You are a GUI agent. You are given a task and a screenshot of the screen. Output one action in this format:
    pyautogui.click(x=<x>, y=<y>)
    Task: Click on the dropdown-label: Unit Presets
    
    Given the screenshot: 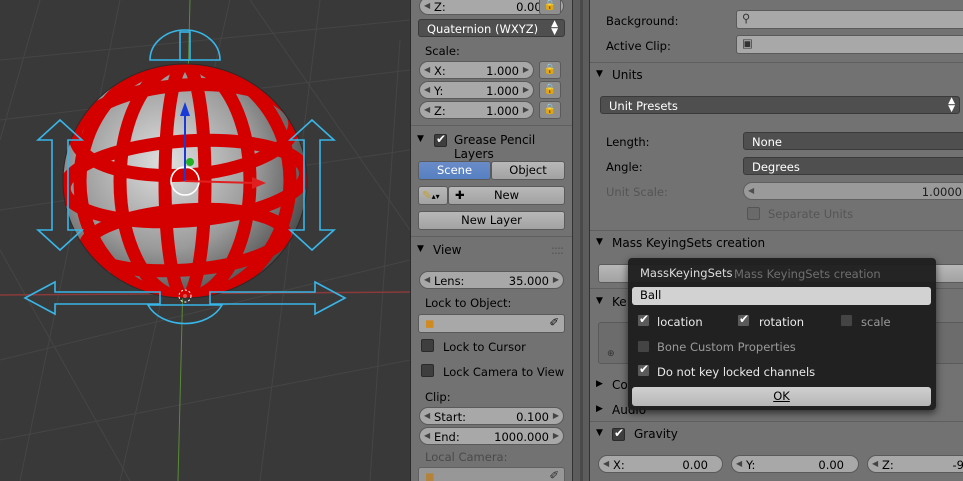 What is the action you would take?
    pyautogui.click(x=643, y=106)
    